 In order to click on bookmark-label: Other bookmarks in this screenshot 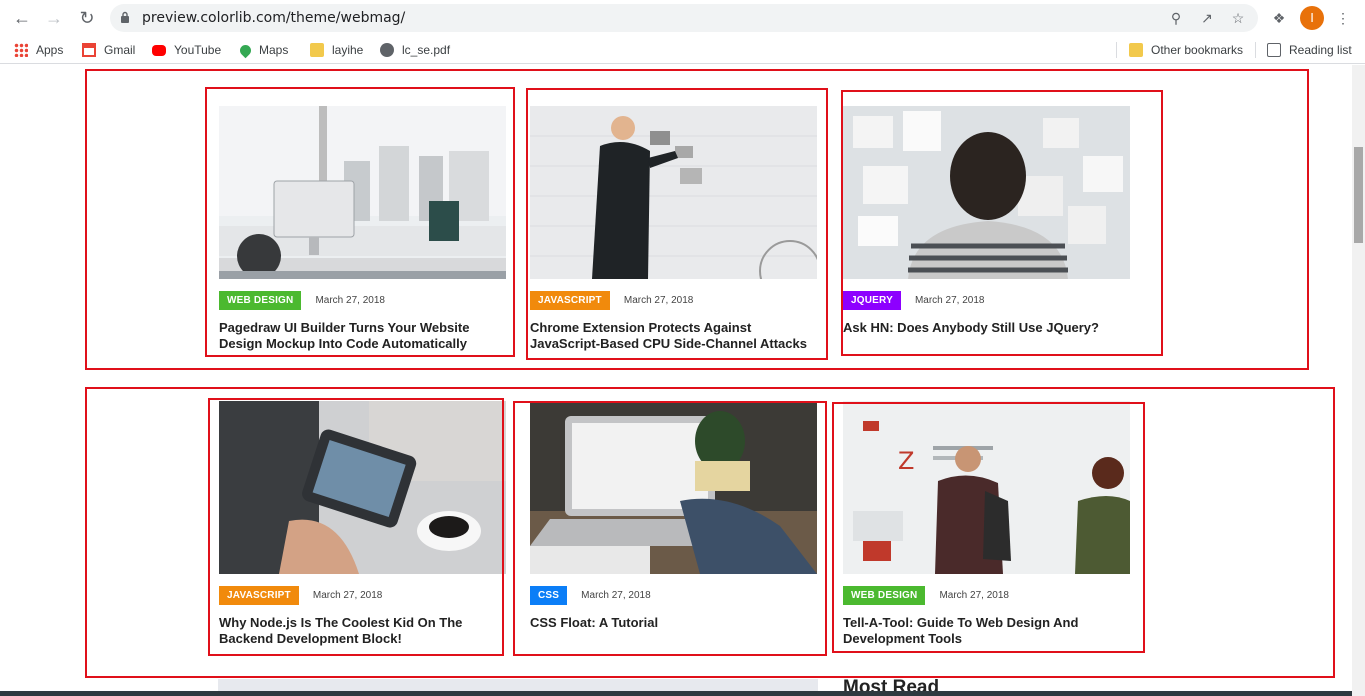, I will do `click(1197, 50)`.